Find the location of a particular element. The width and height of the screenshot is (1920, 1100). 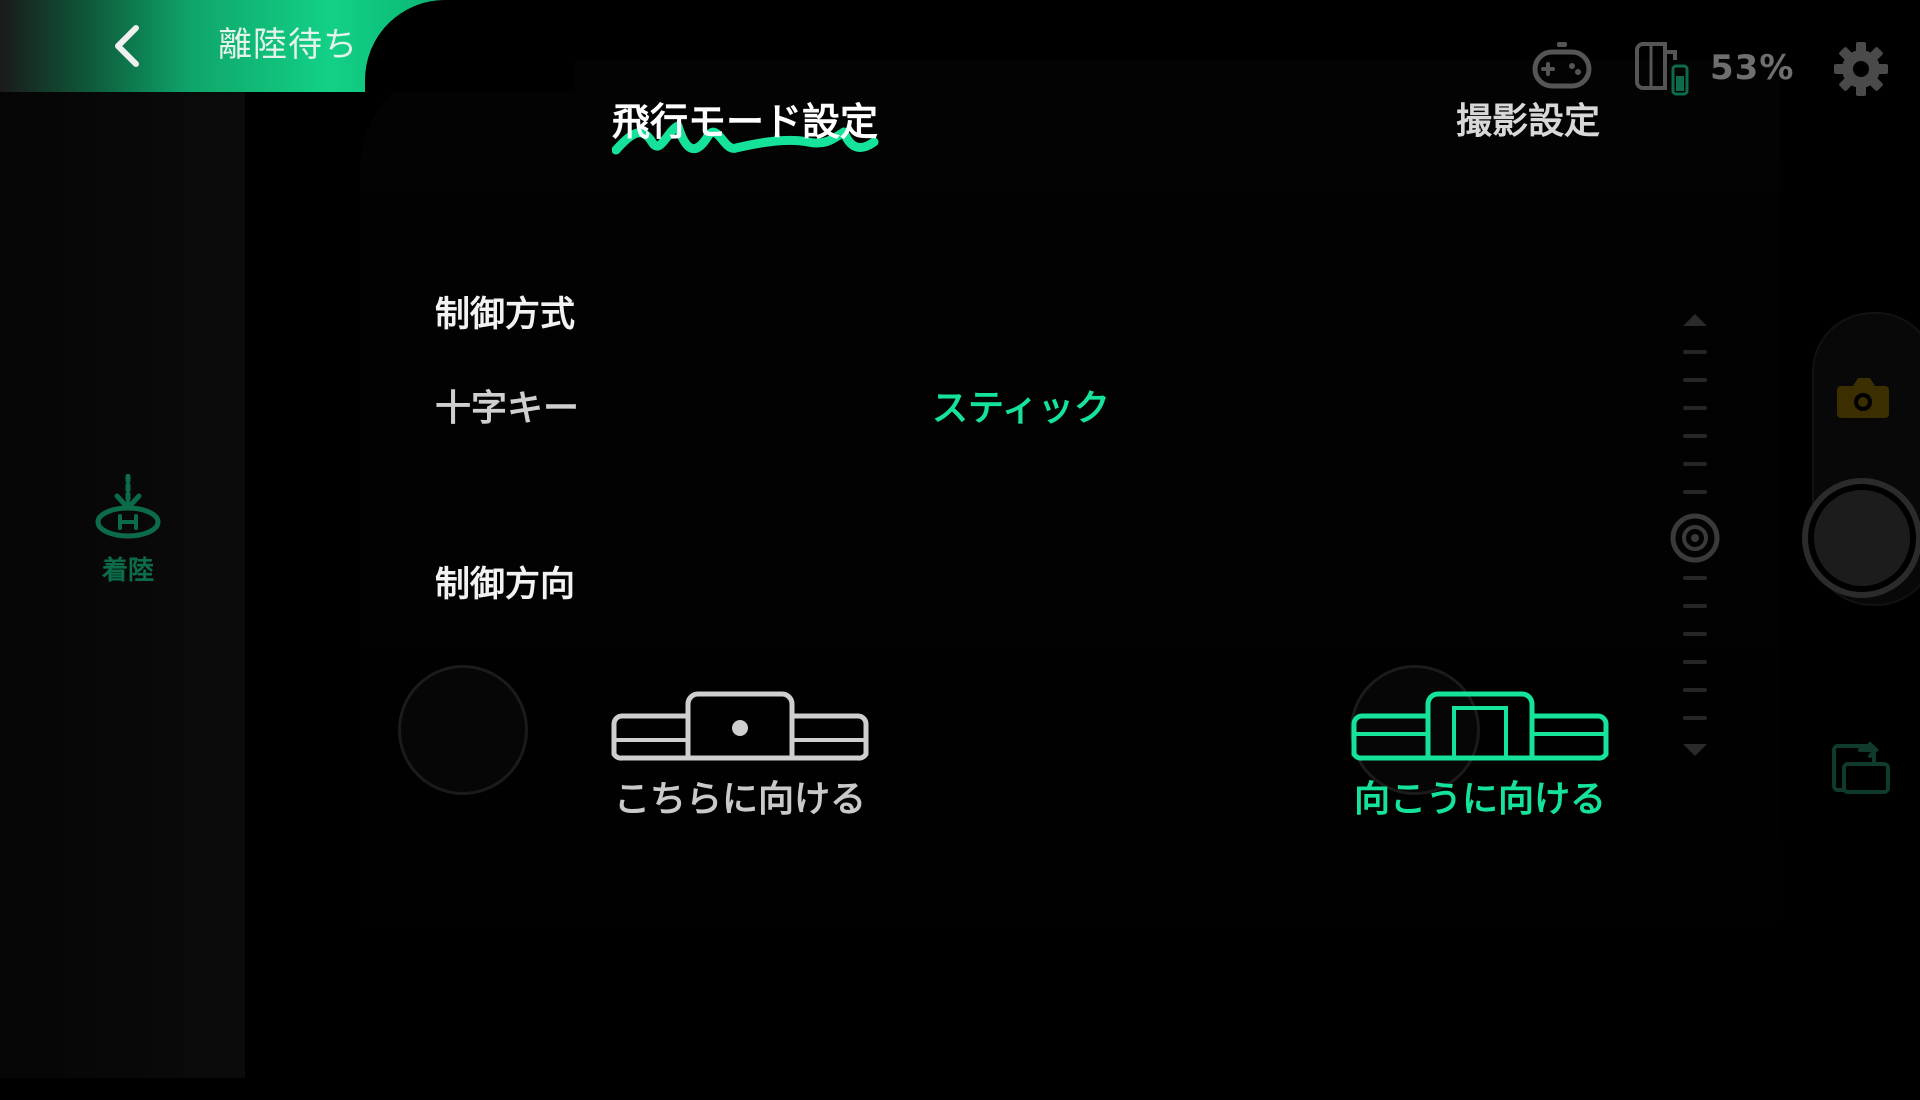

drone-front-facing-icon is located at coordinates (740, 726).